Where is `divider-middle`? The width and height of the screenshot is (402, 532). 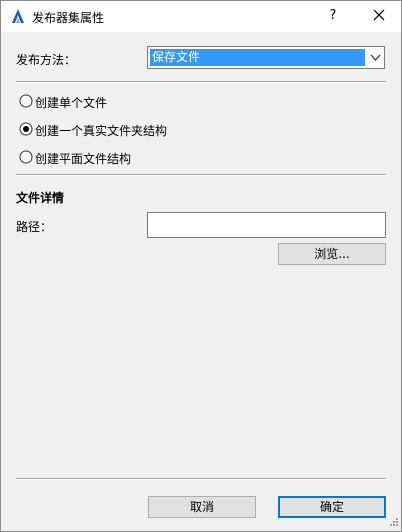
divider-middle is located at coordinates (201, 175).